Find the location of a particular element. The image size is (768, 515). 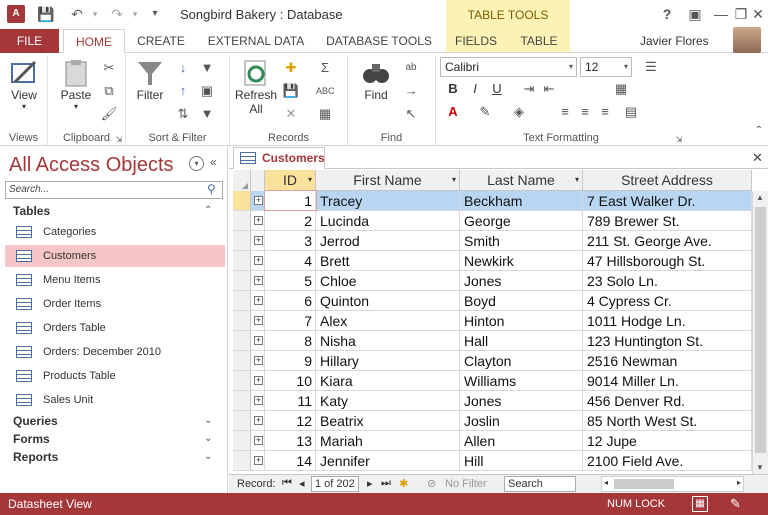

advanced-filter-icon: ▣ is located at coordinates (207, 91).